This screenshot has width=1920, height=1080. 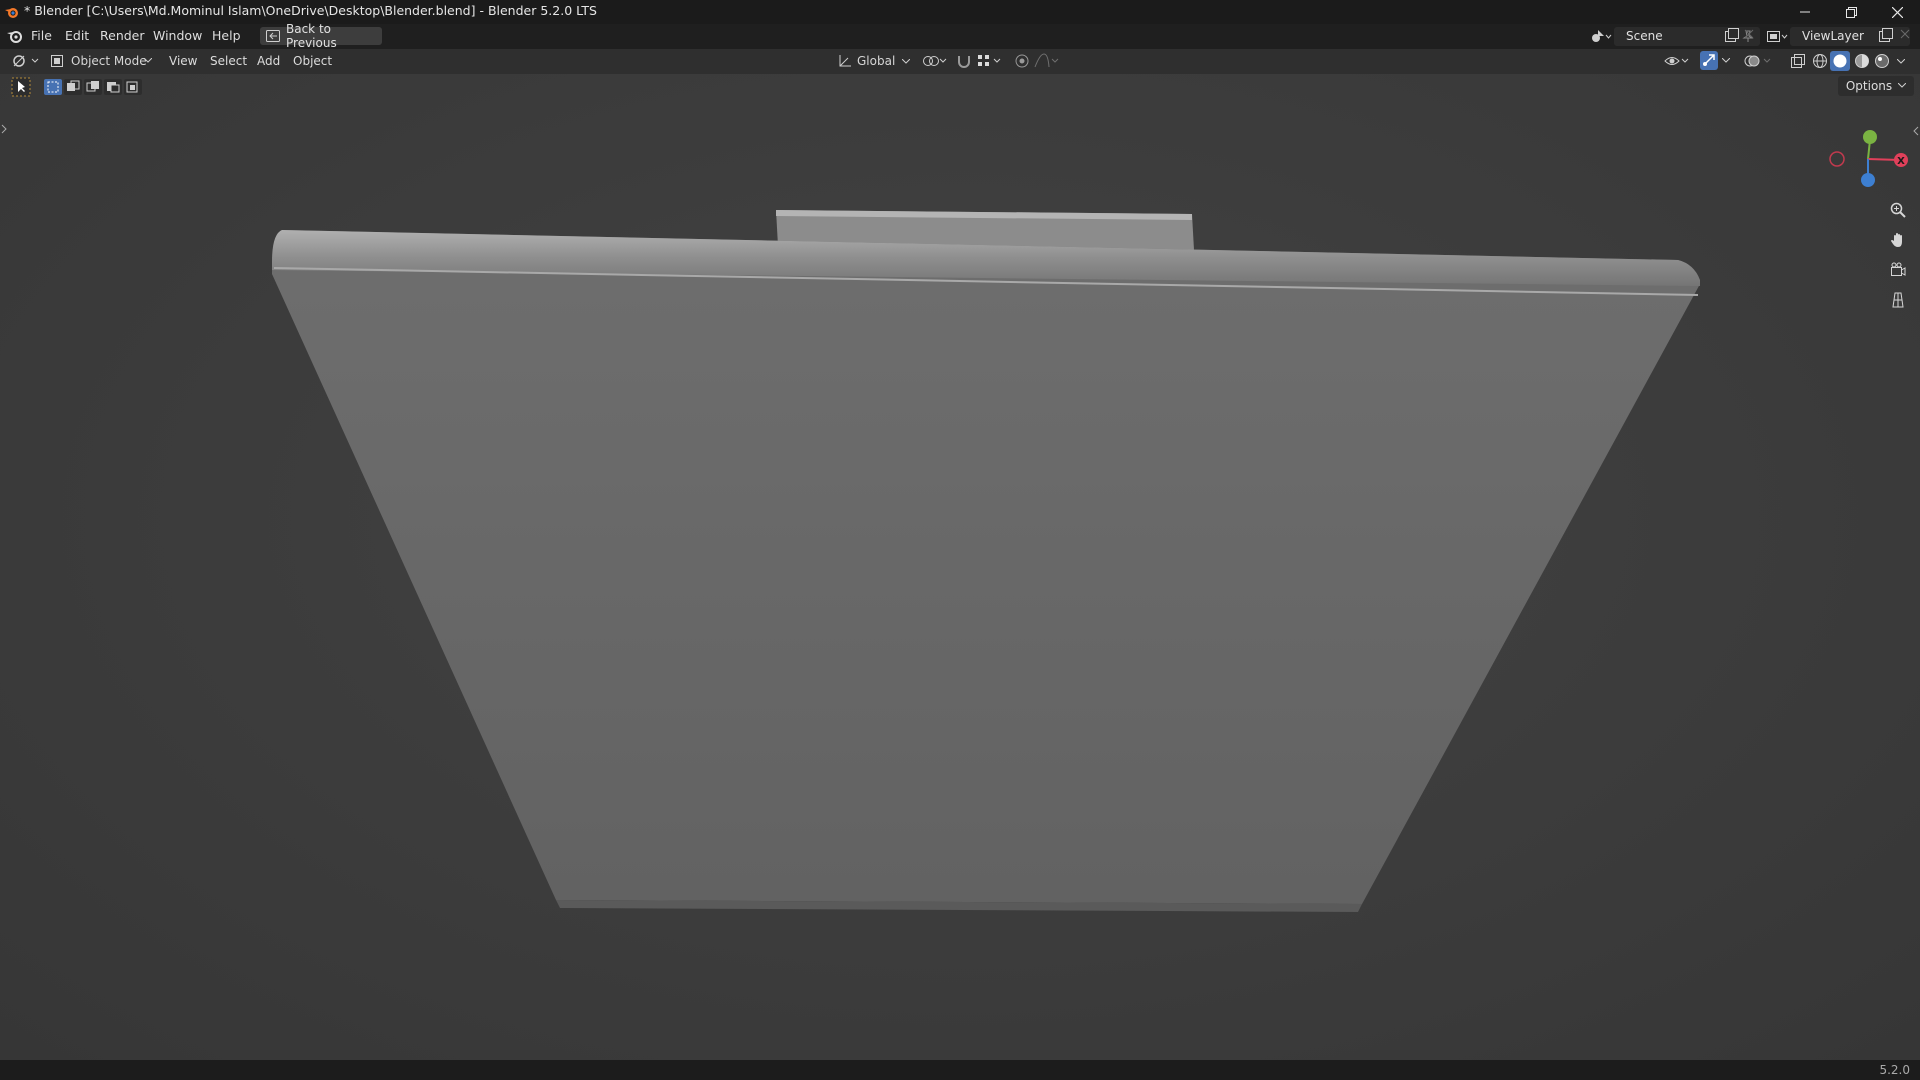 I want to click on back-to-previous-button: Back to Previous, so click(x=321, y=36).